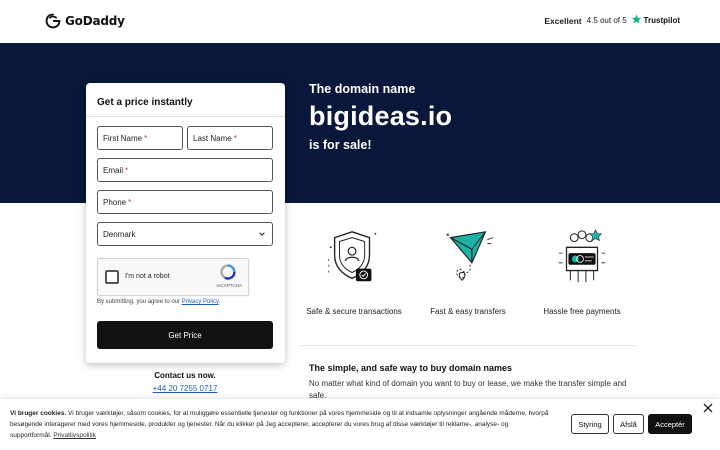 This screenshot has height=450, width=720. Describe the element at coordinates (636, 20) in the screenshot. I see `trustpilot-star-icon: ★` at that location.